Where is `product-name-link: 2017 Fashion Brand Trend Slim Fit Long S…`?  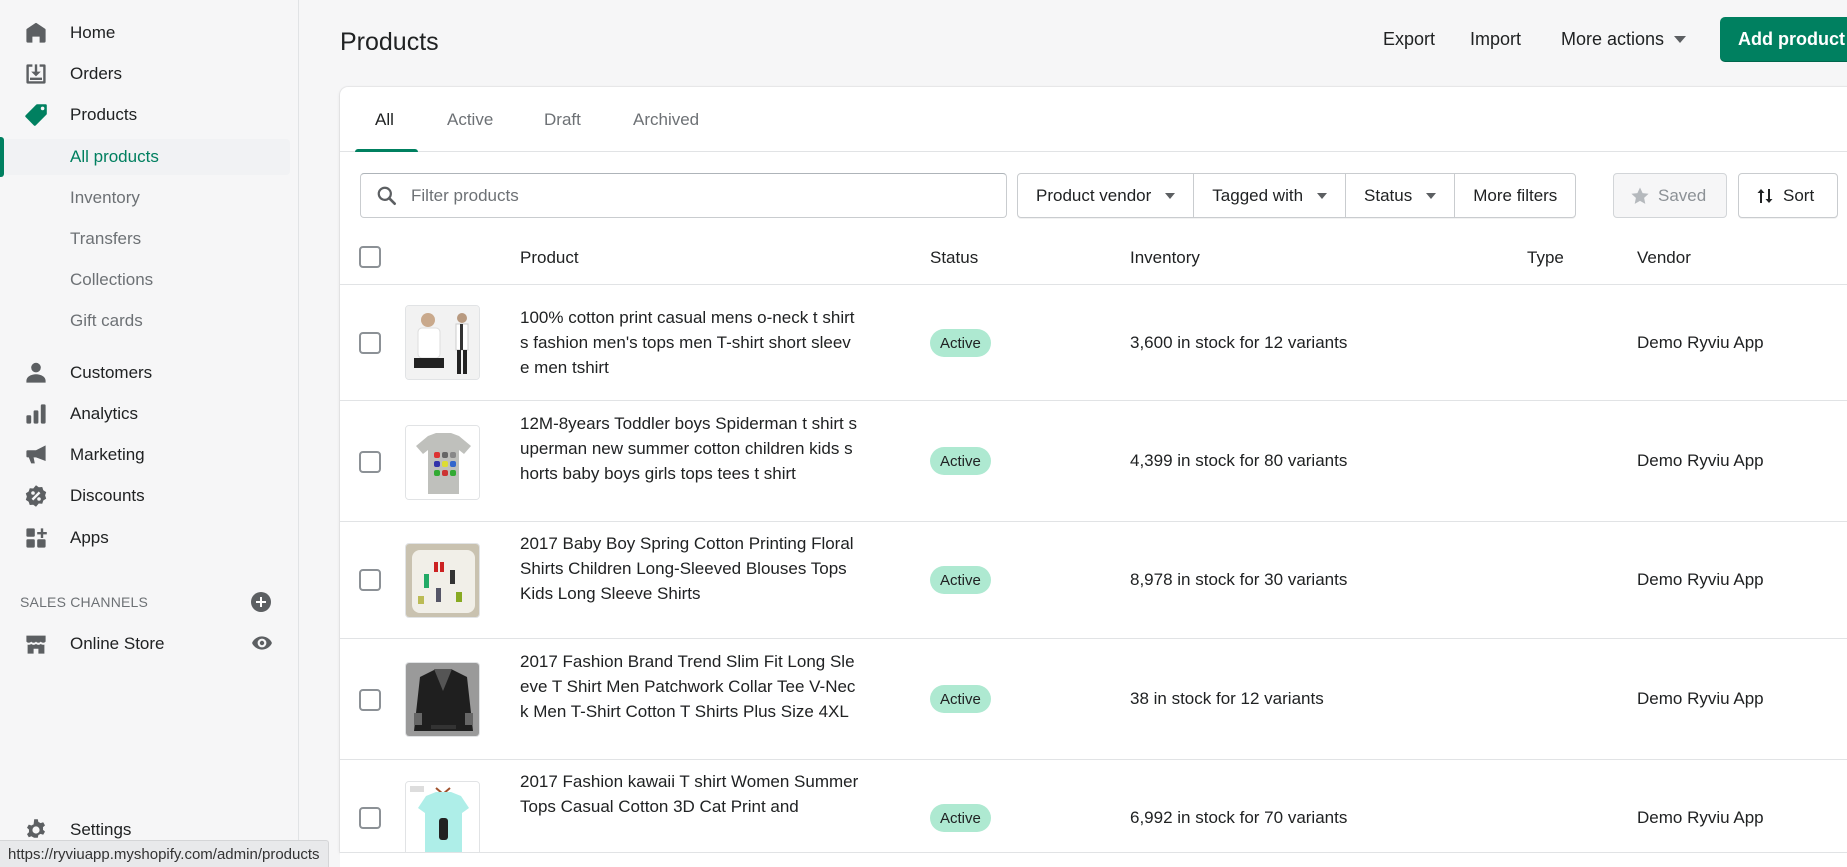
product-name-link: 2017 Fashion Brand Trend Slim Fit Long S… is located at coordinates (690, 686).